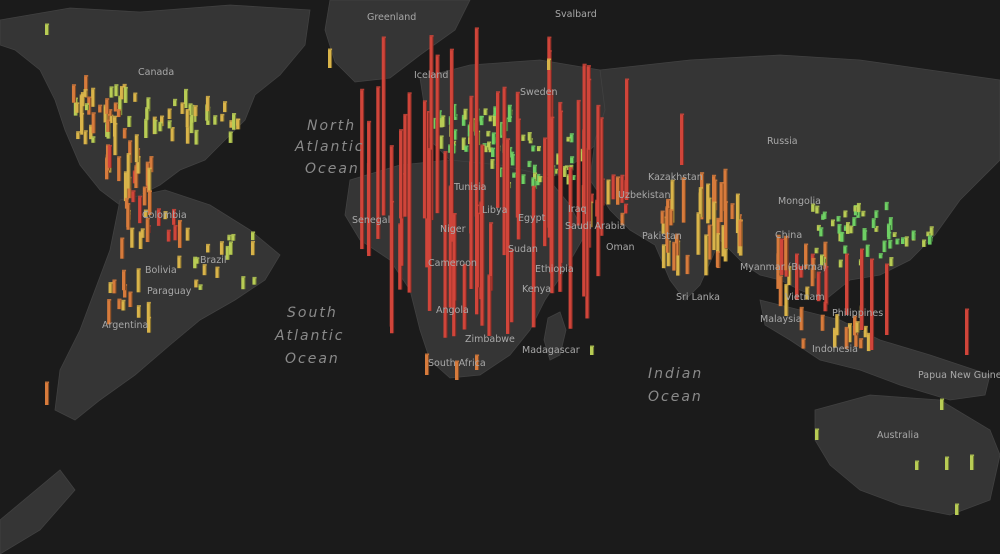 The image size is (1000, 554). What do you see at coordinates (782, 141) in the screenshot?
I see `label-russia: Russia` at bounding box center [782, 141].